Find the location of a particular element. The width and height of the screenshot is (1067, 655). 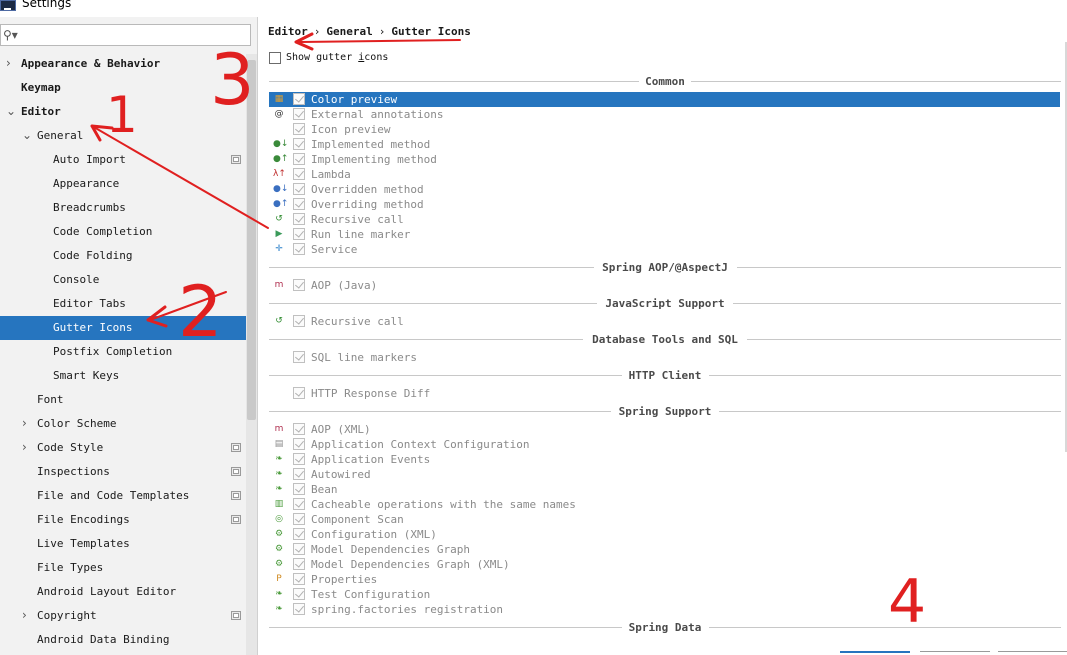

tree-item-general: ⌄ General is located at coordinates (128, 136).